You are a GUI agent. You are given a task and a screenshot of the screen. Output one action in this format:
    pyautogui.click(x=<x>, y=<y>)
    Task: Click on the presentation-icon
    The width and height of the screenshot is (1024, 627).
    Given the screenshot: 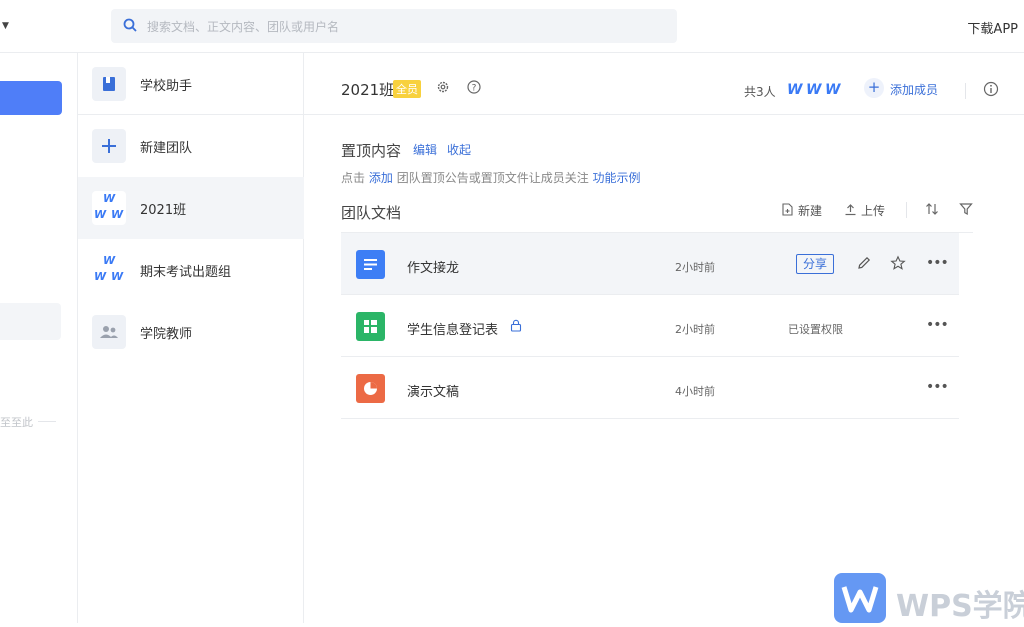 What is the action you would take?
    pyautogui.click(x=370, y=388)
    